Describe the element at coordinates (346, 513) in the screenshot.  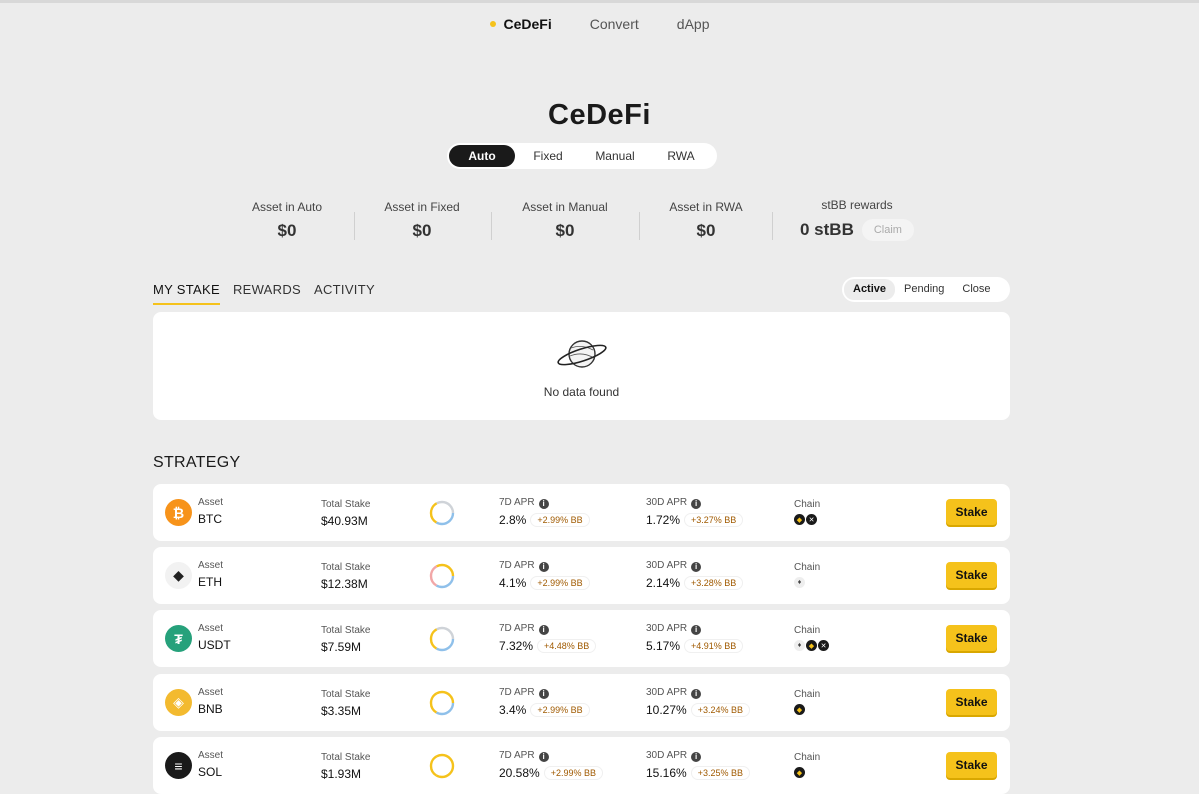
I see `total-stake-col: Total Stake $40.93M` at that location.